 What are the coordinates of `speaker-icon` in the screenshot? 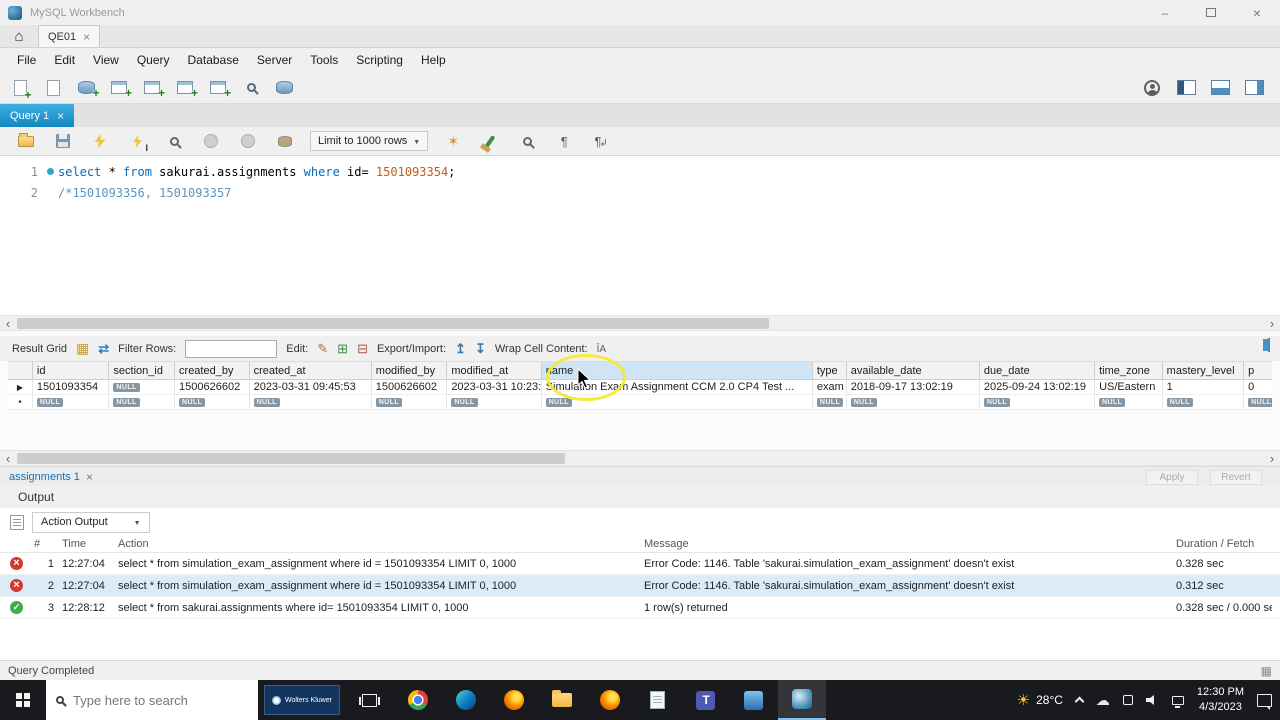 It's located at (1149, 700).